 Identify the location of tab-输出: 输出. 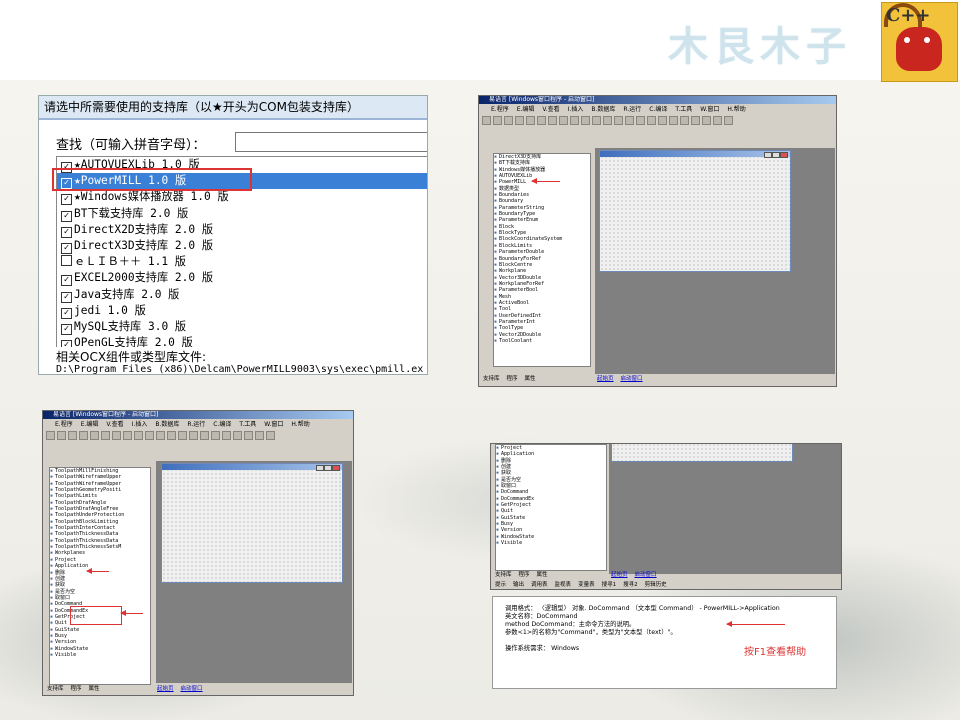
(518, 585).